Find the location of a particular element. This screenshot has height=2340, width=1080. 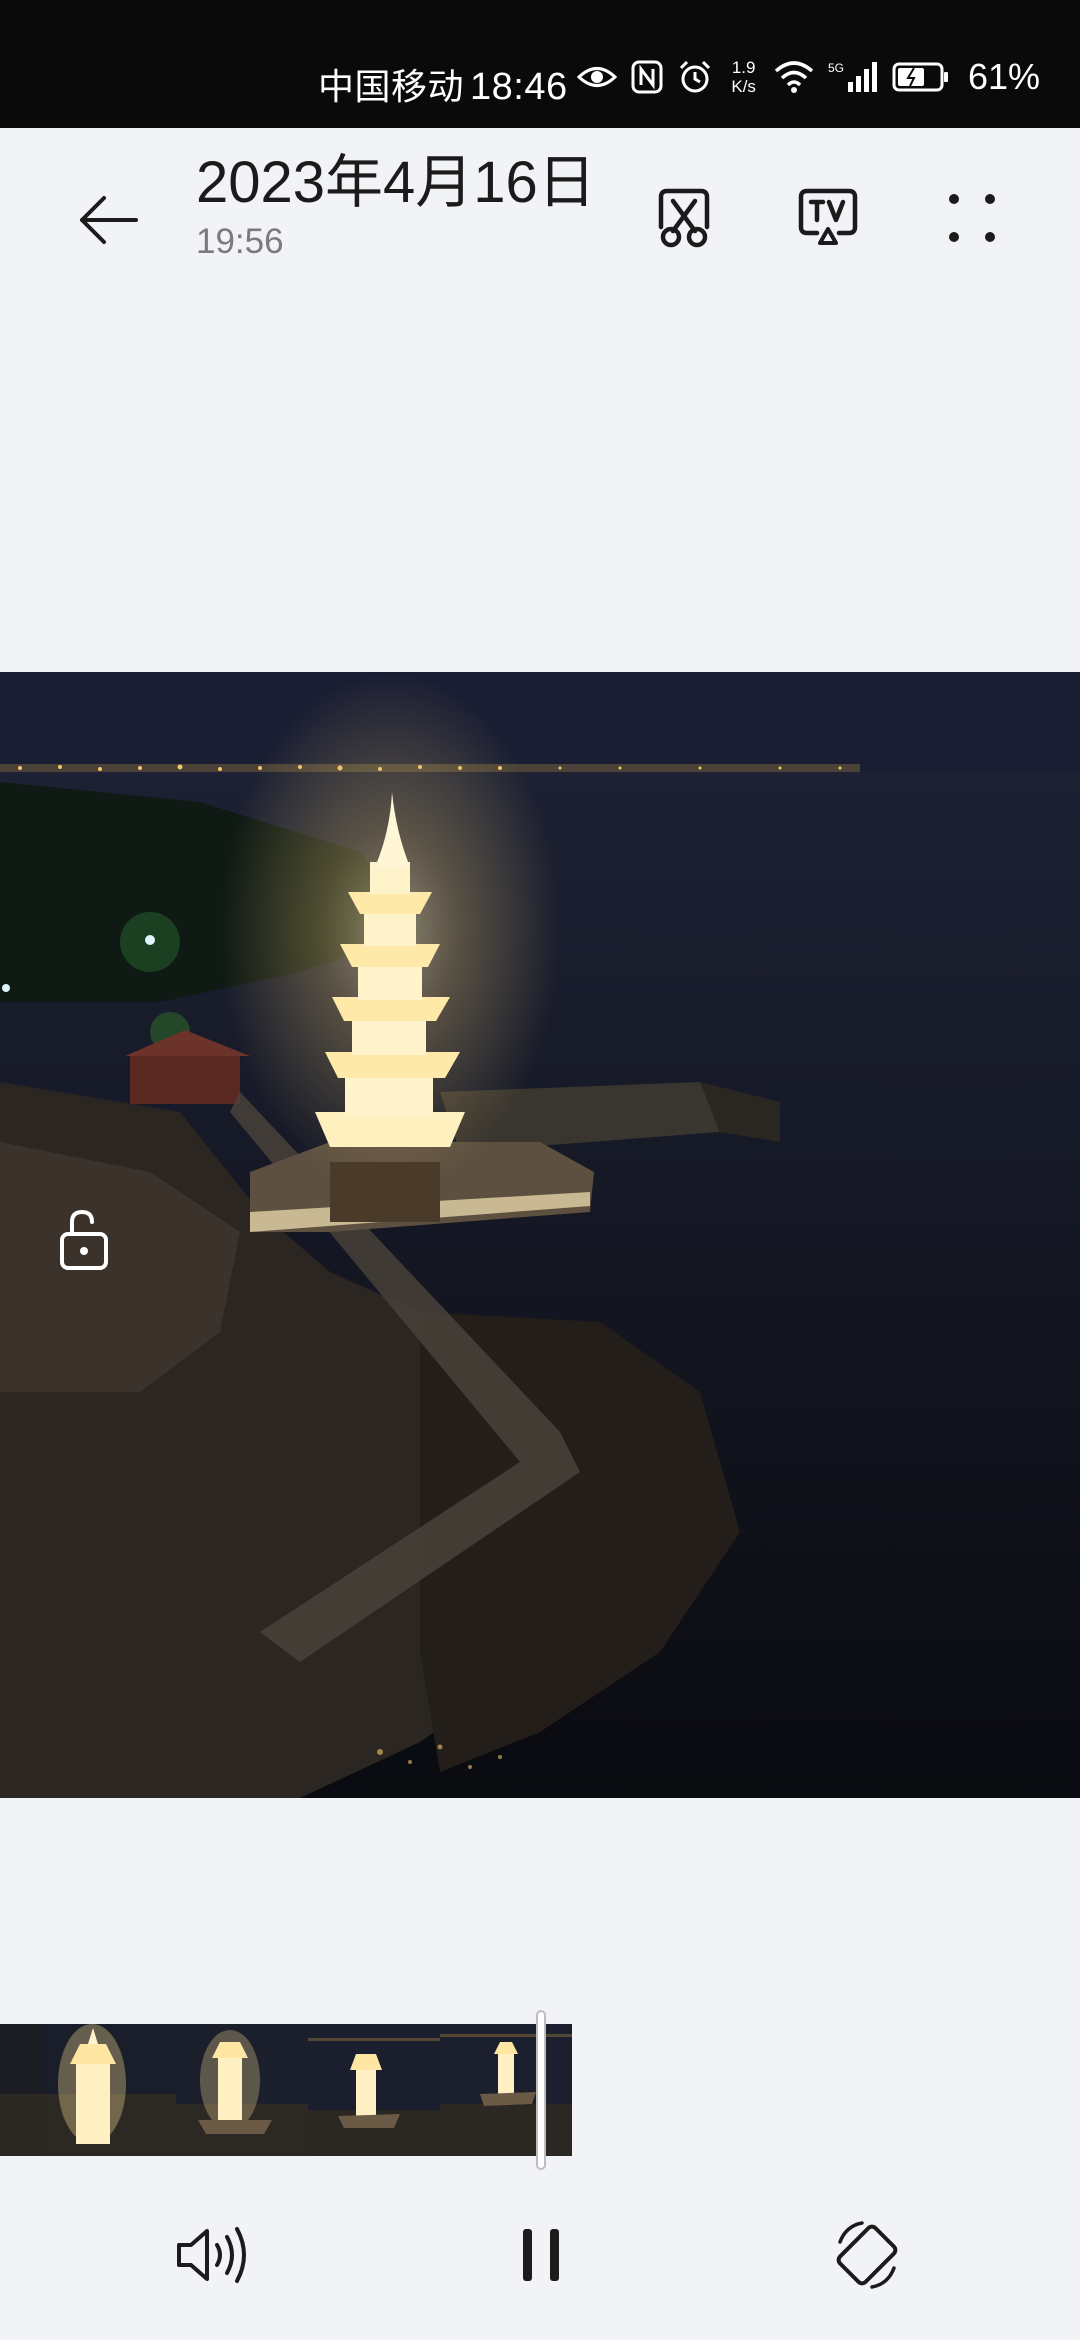

rotate-screen-button is located at coordinates (867, 2255).